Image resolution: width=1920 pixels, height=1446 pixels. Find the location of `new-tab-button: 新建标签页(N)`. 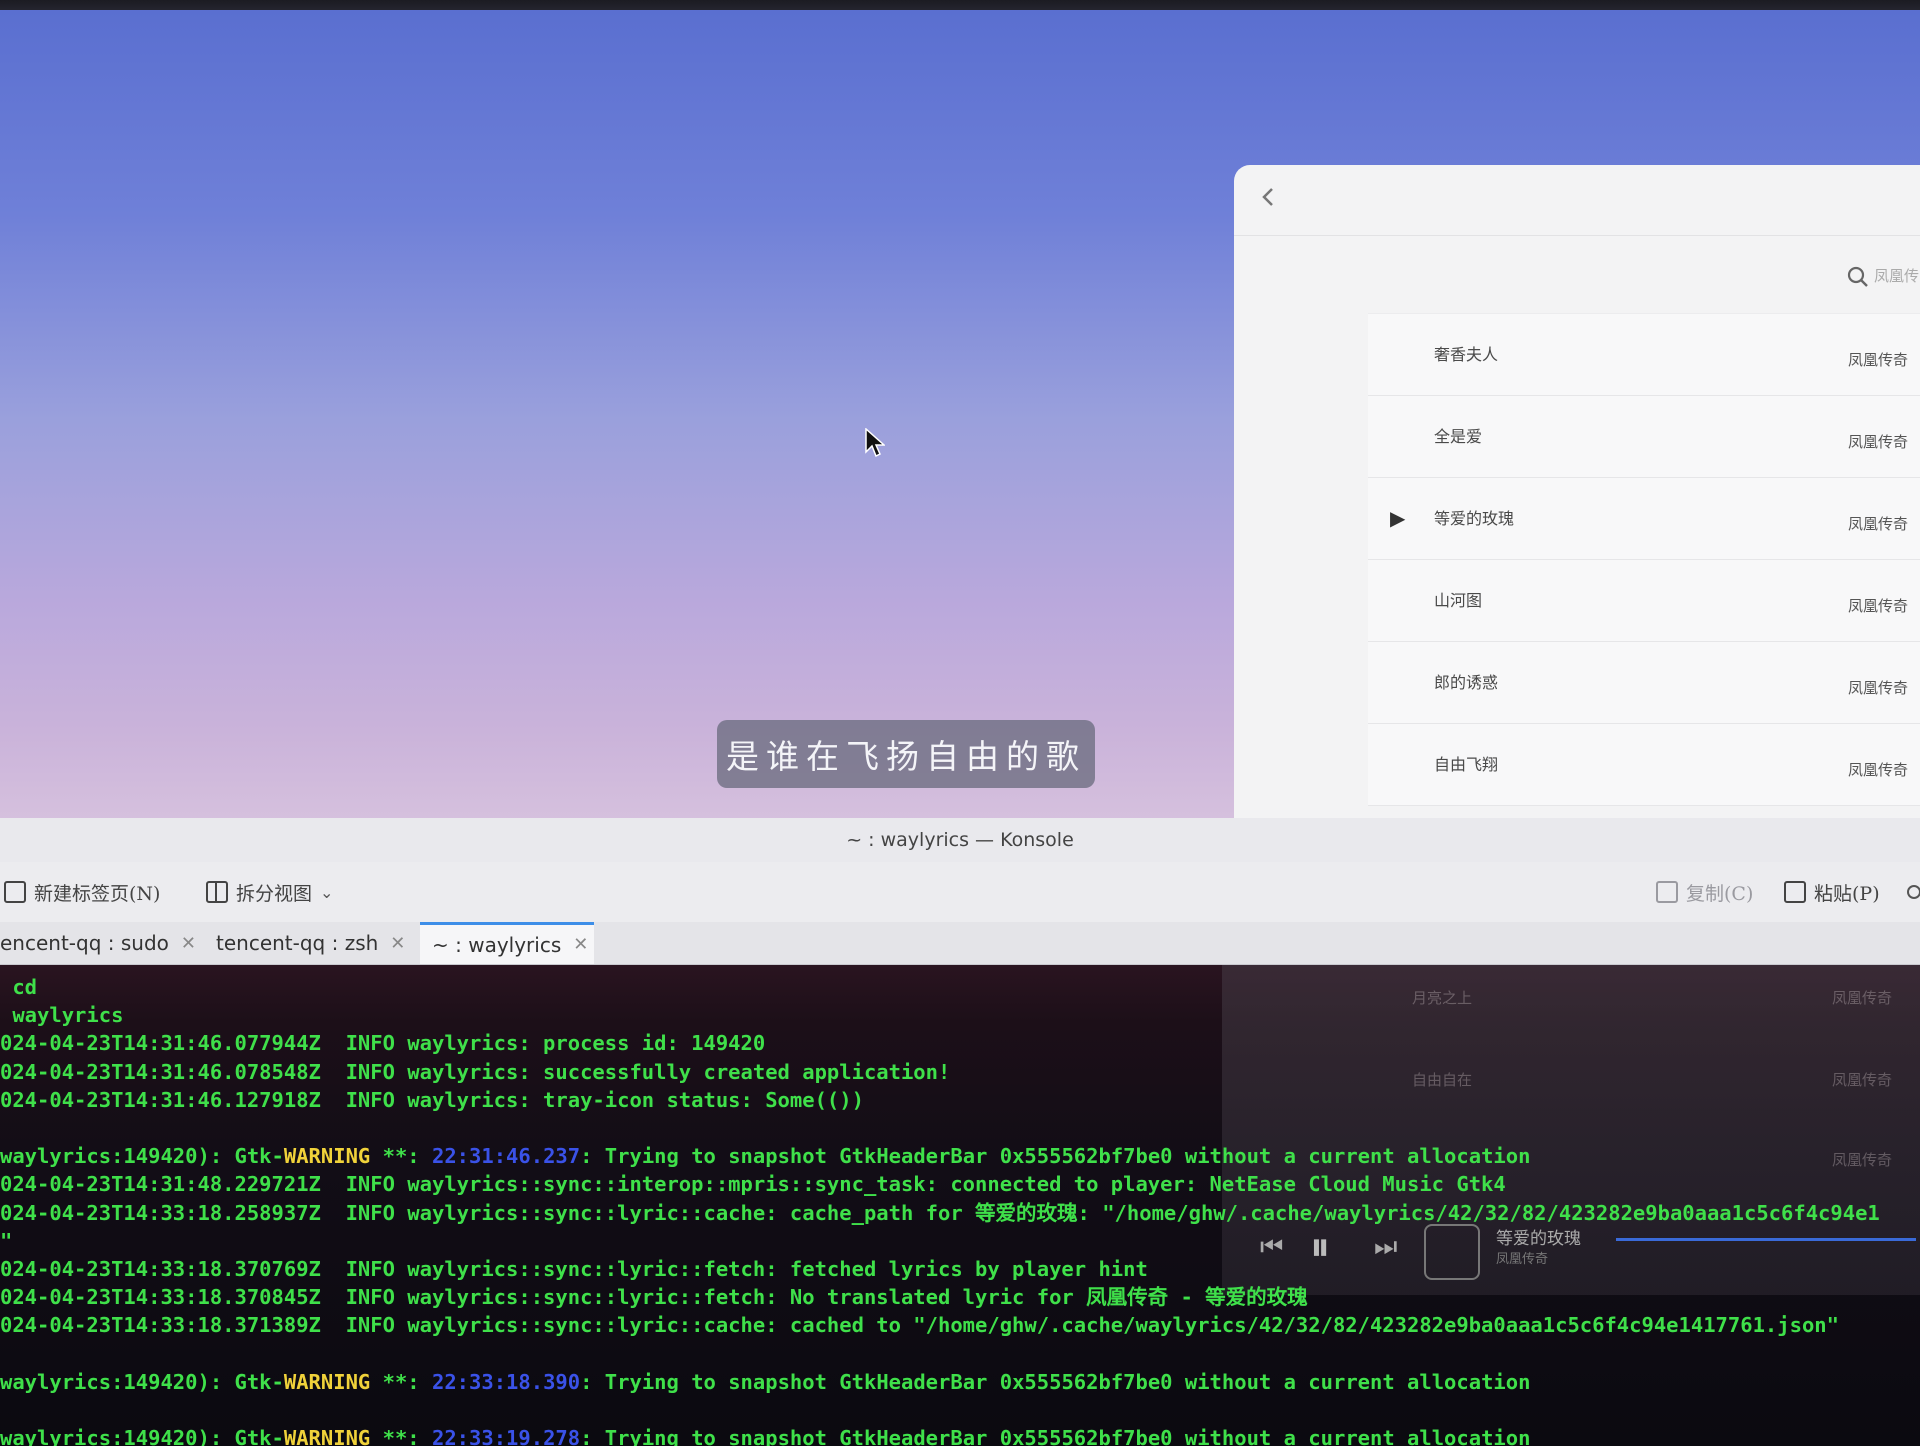

new-tab-button: 新建标签页(N) is located at coordinates (82, 892).